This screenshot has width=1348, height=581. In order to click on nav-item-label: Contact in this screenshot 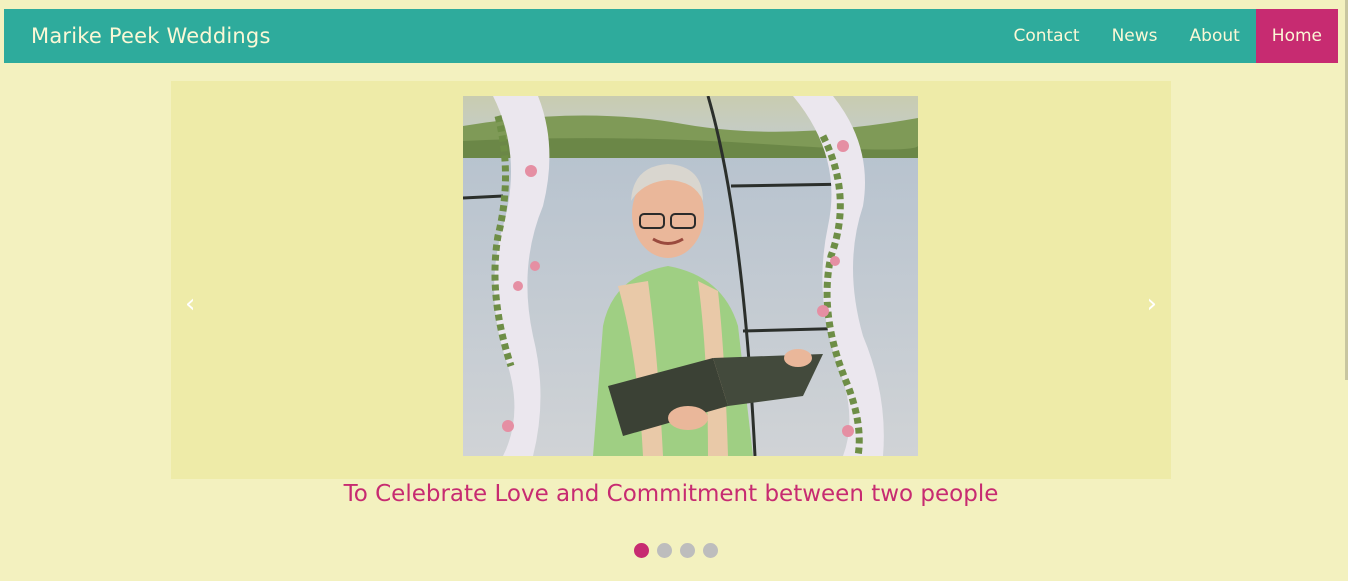, I will do `click(1046, 36)`.